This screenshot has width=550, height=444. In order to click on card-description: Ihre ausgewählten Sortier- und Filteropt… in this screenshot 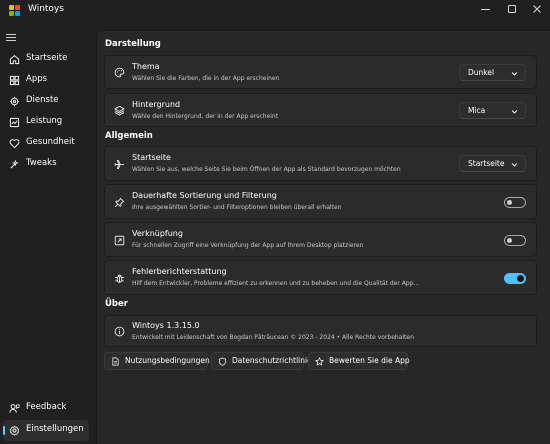, I will do `click(237, 207)`.